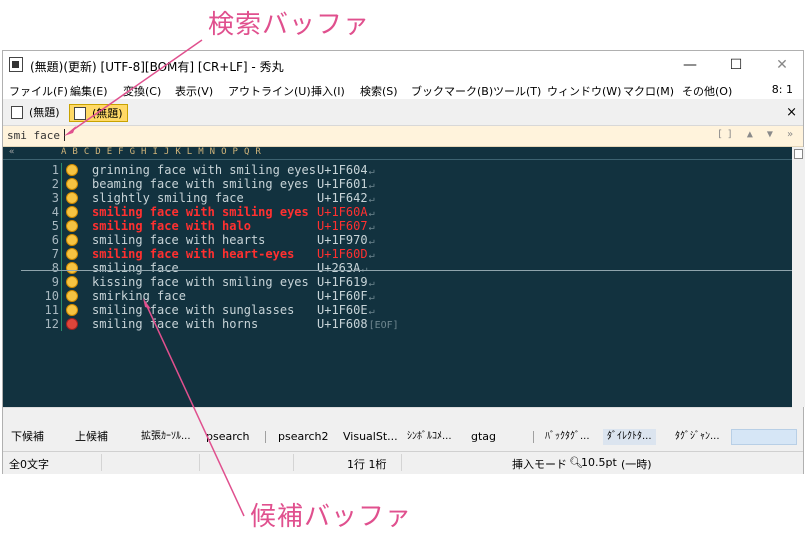 The width and height of the screenshot is (806, 537). What do you see at coordinates (397, 226) in the screenshot?
I see `candidate-line: 5 smiling face with halo U+1F607↵` at bounding box center [397, 226].